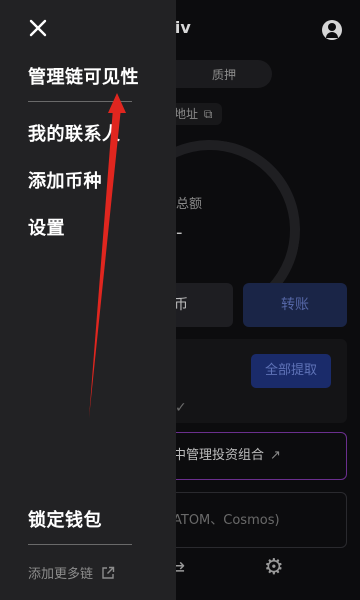  What do you see at coordinates (108, 572) in the screenshot?
I see `external-link-icon` at bounding box center [108, 572].